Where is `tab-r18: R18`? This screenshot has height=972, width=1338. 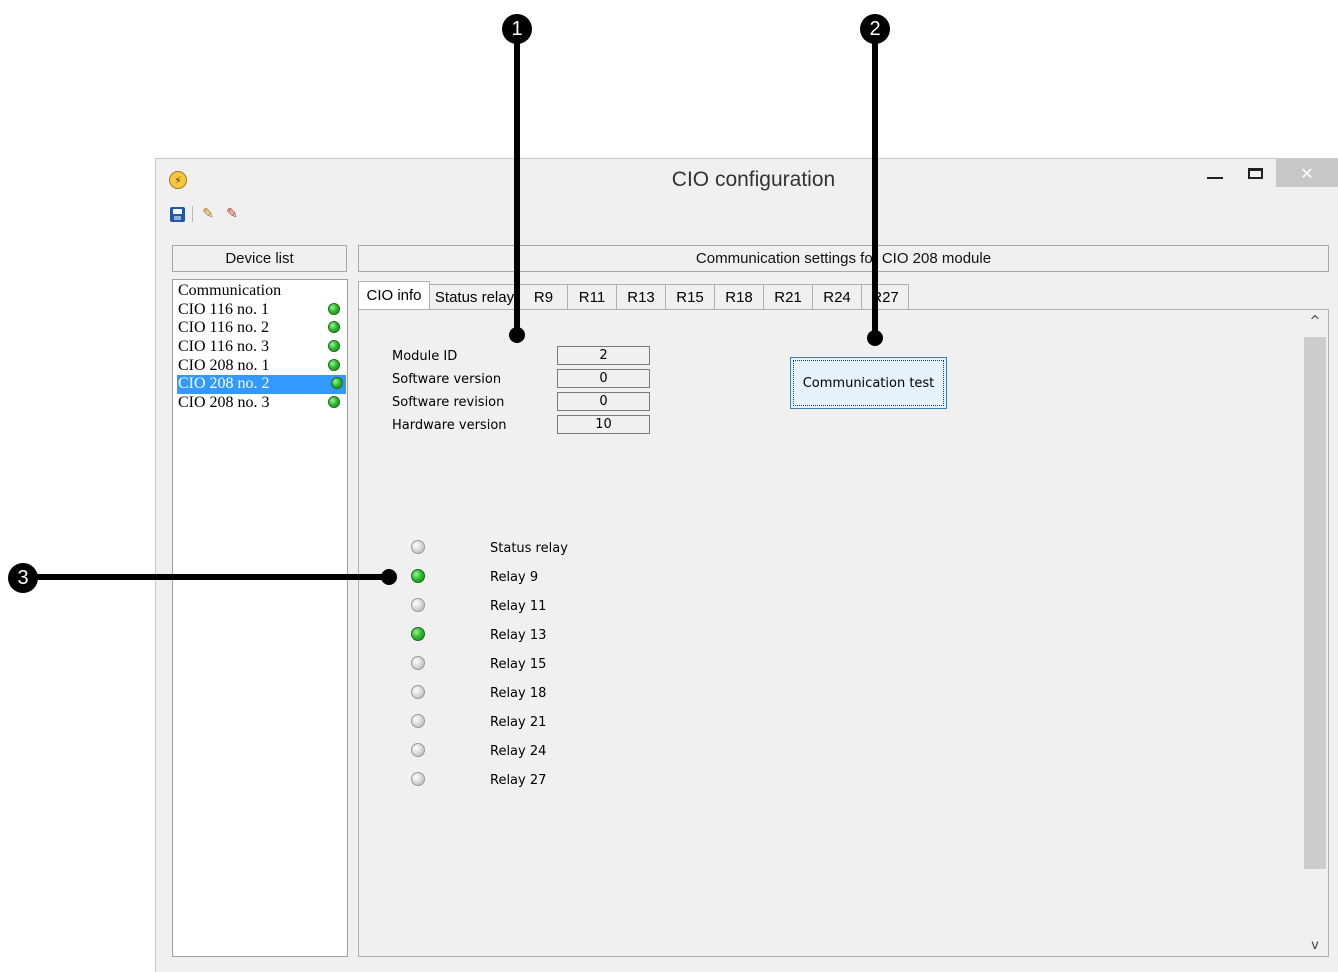
tab-r18: R18 is located at coordinates (739, 296).